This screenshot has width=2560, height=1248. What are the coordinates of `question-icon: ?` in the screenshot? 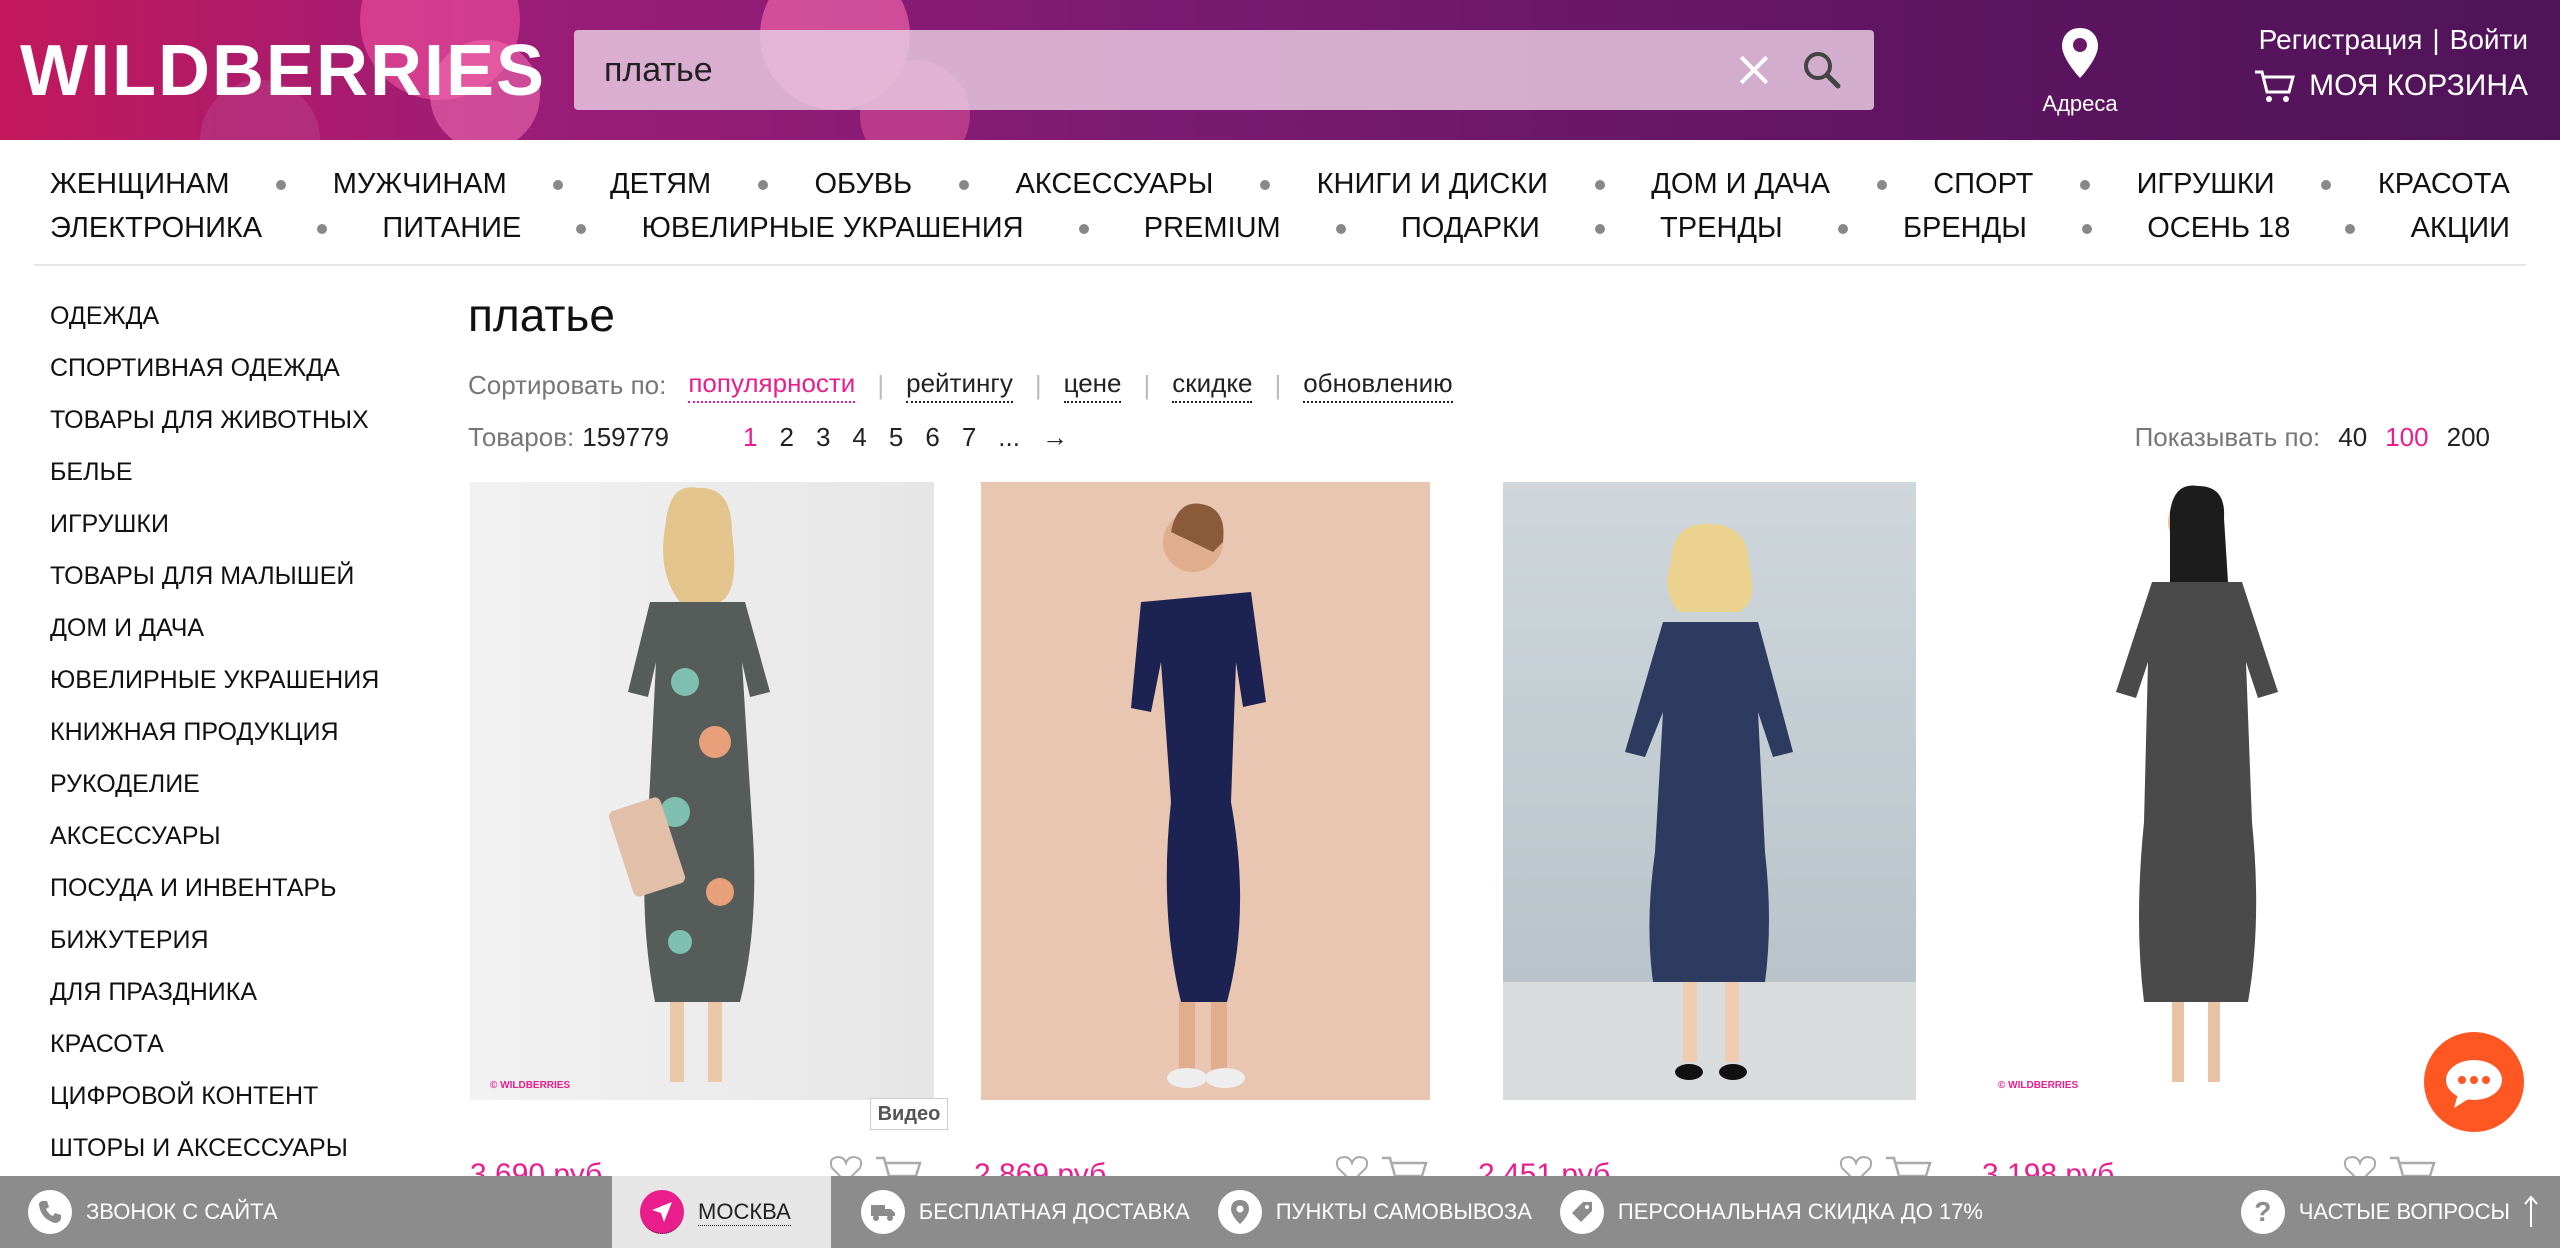 It's located at (2262, 1212).